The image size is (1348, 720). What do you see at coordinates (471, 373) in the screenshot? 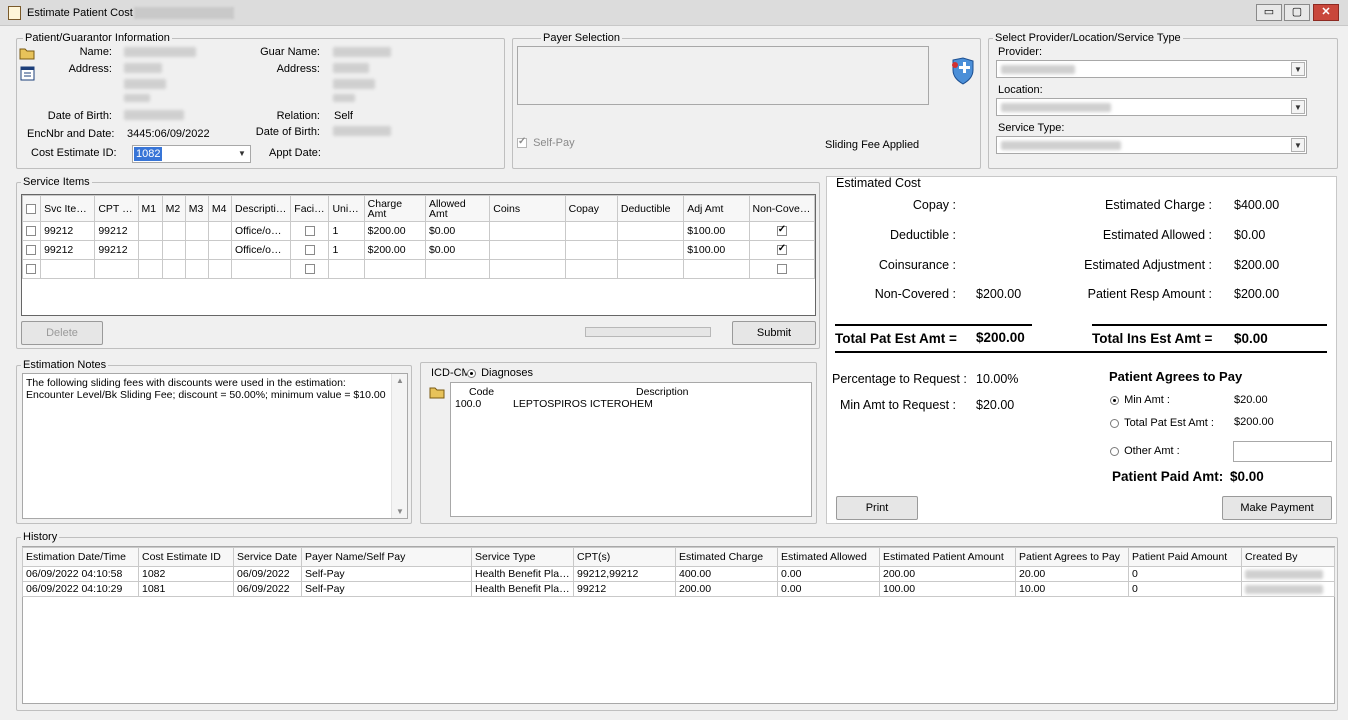
I see `diagnoses-radio` at bounding box center [471, 373].